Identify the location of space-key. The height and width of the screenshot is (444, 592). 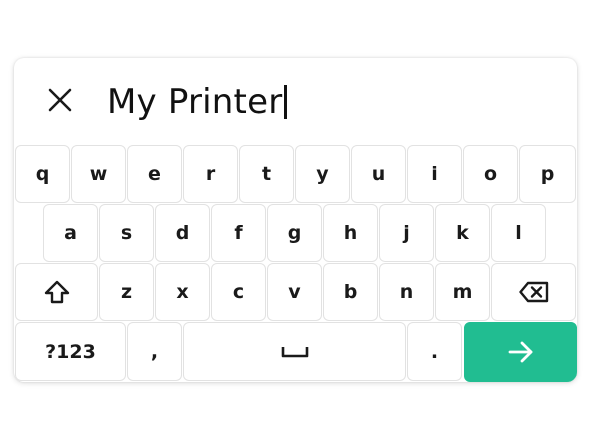
(294, 351).